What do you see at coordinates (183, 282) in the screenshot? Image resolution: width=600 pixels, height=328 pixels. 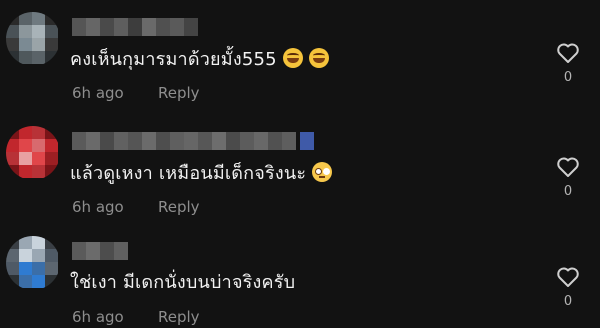 I see `comment-text: ใช่เงา มีเดกนั่งบนบ่าจริงครับ` at bounding box center [183, 282].